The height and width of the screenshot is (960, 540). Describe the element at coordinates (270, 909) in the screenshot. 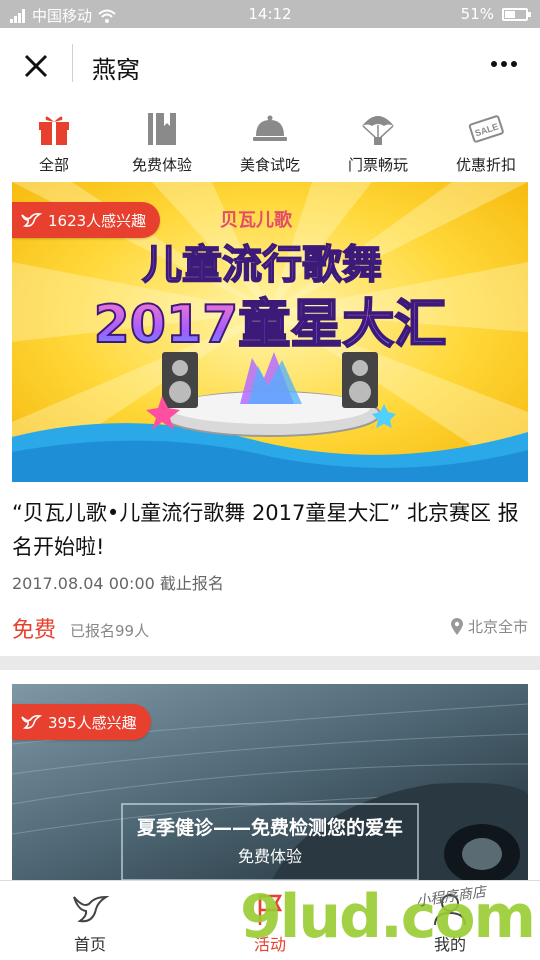

I see `activity-flag-icon` at that location.